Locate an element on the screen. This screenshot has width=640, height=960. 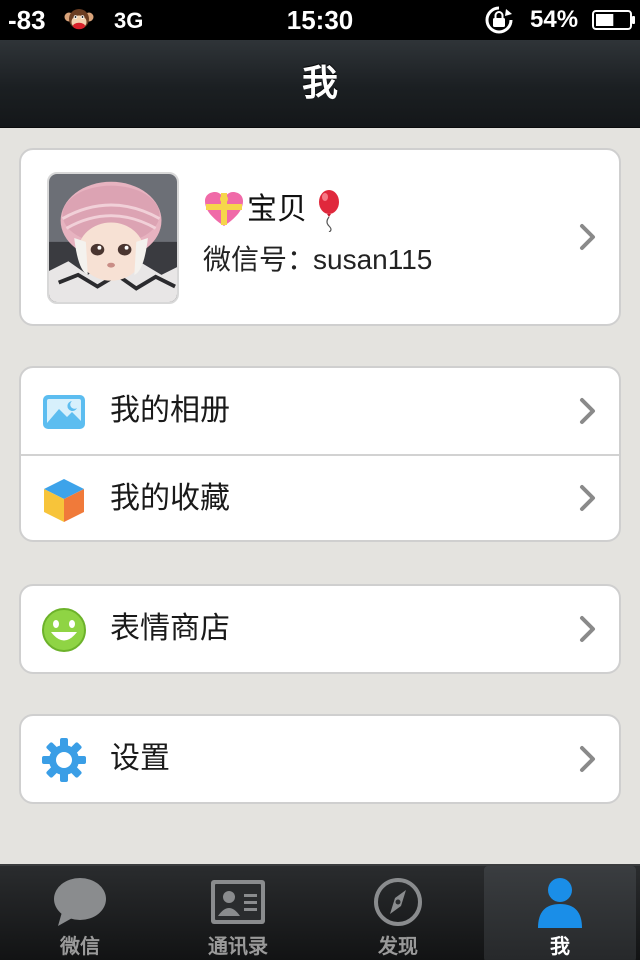
page-title: 我 is located at coordinates (319, 83).